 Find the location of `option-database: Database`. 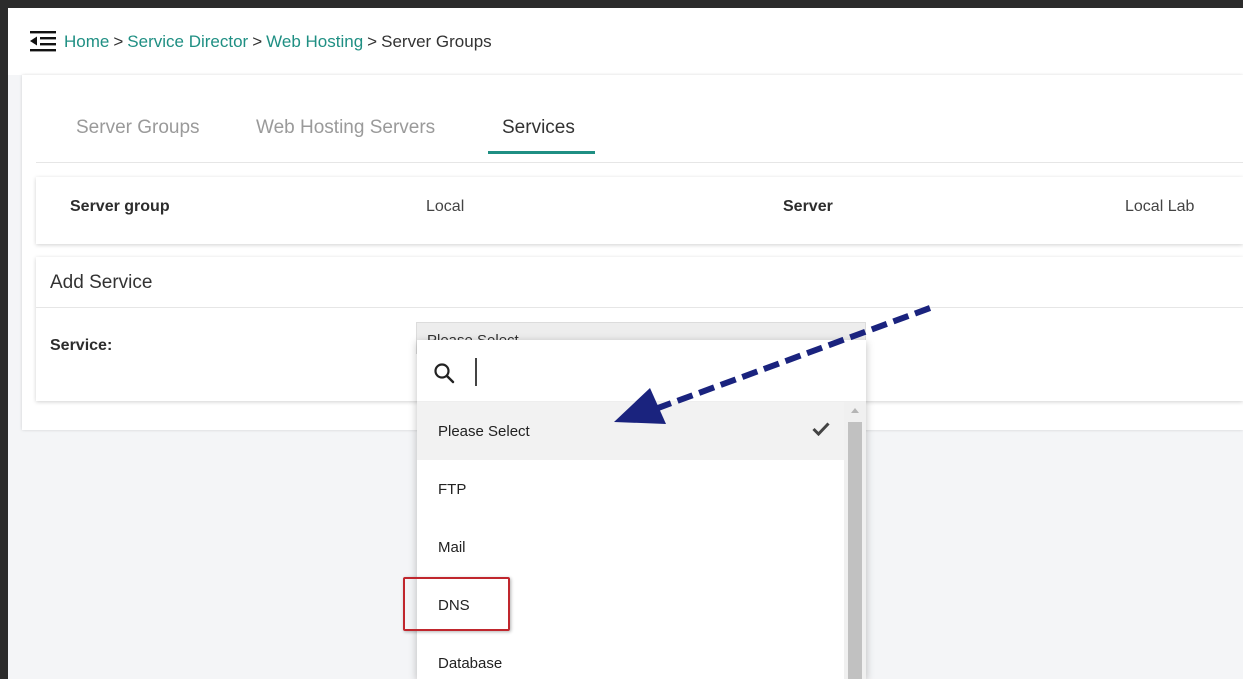

option-database: Database is located at coordinates (630, 656).